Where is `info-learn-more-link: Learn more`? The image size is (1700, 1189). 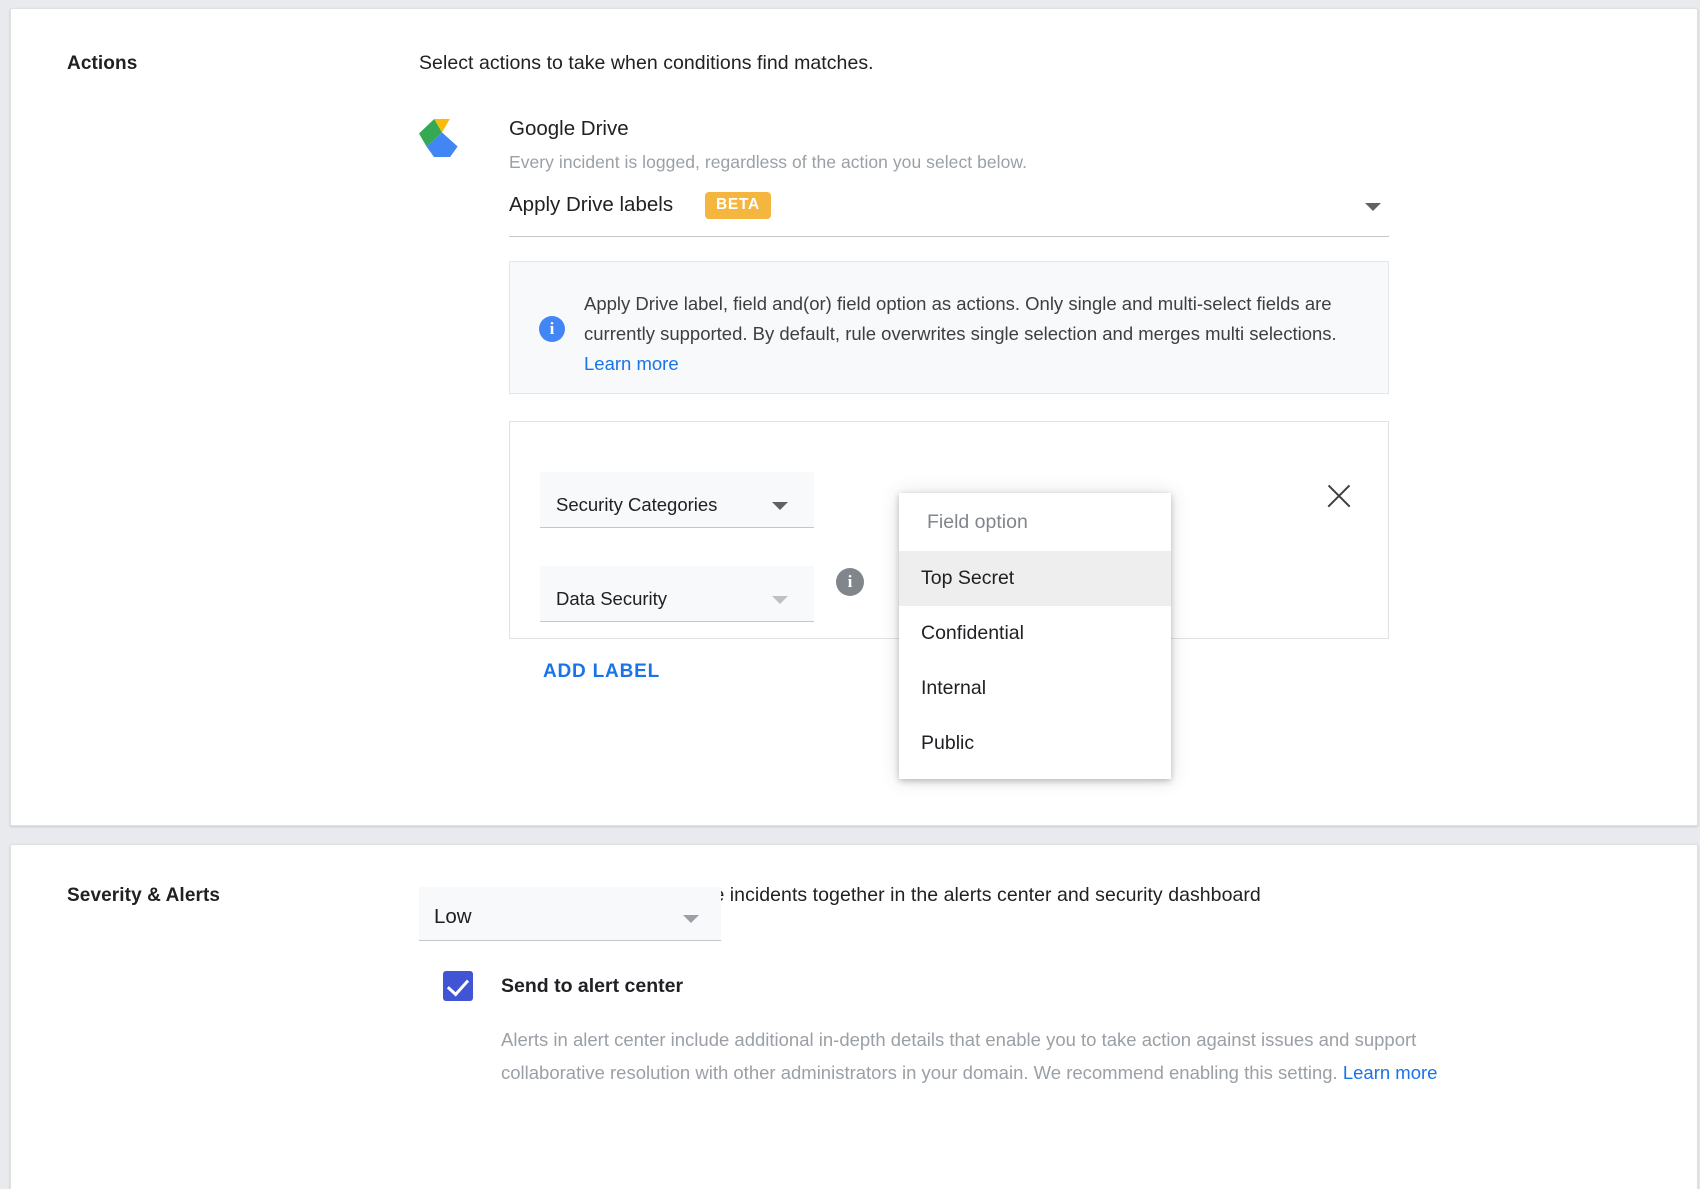
info-learn-more-link: Learn more is located at coordinates (631, 363).